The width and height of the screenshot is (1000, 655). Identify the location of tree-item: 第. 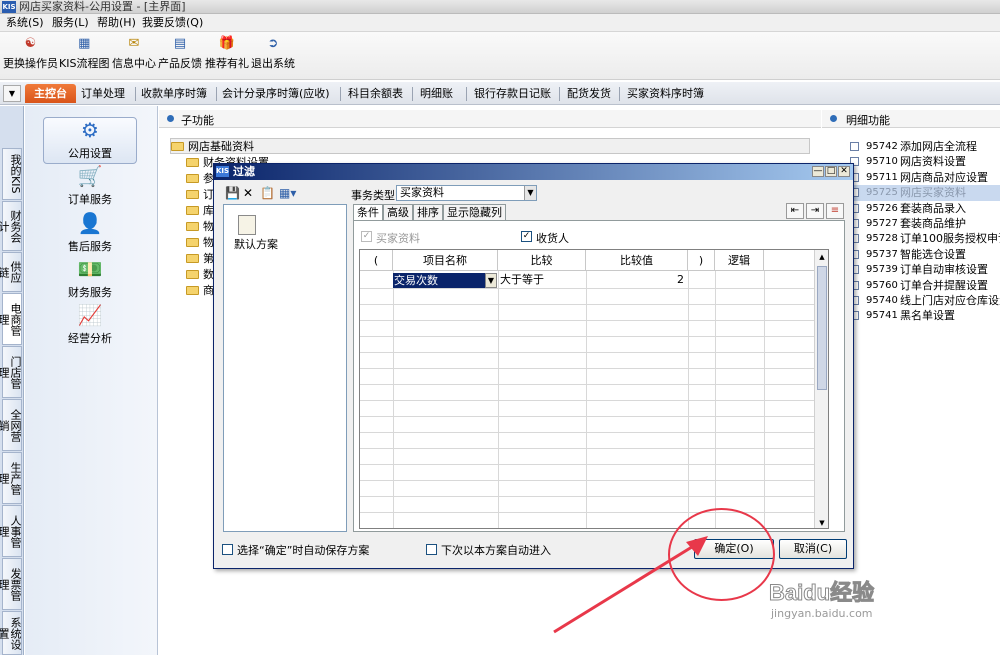
(200, 259).